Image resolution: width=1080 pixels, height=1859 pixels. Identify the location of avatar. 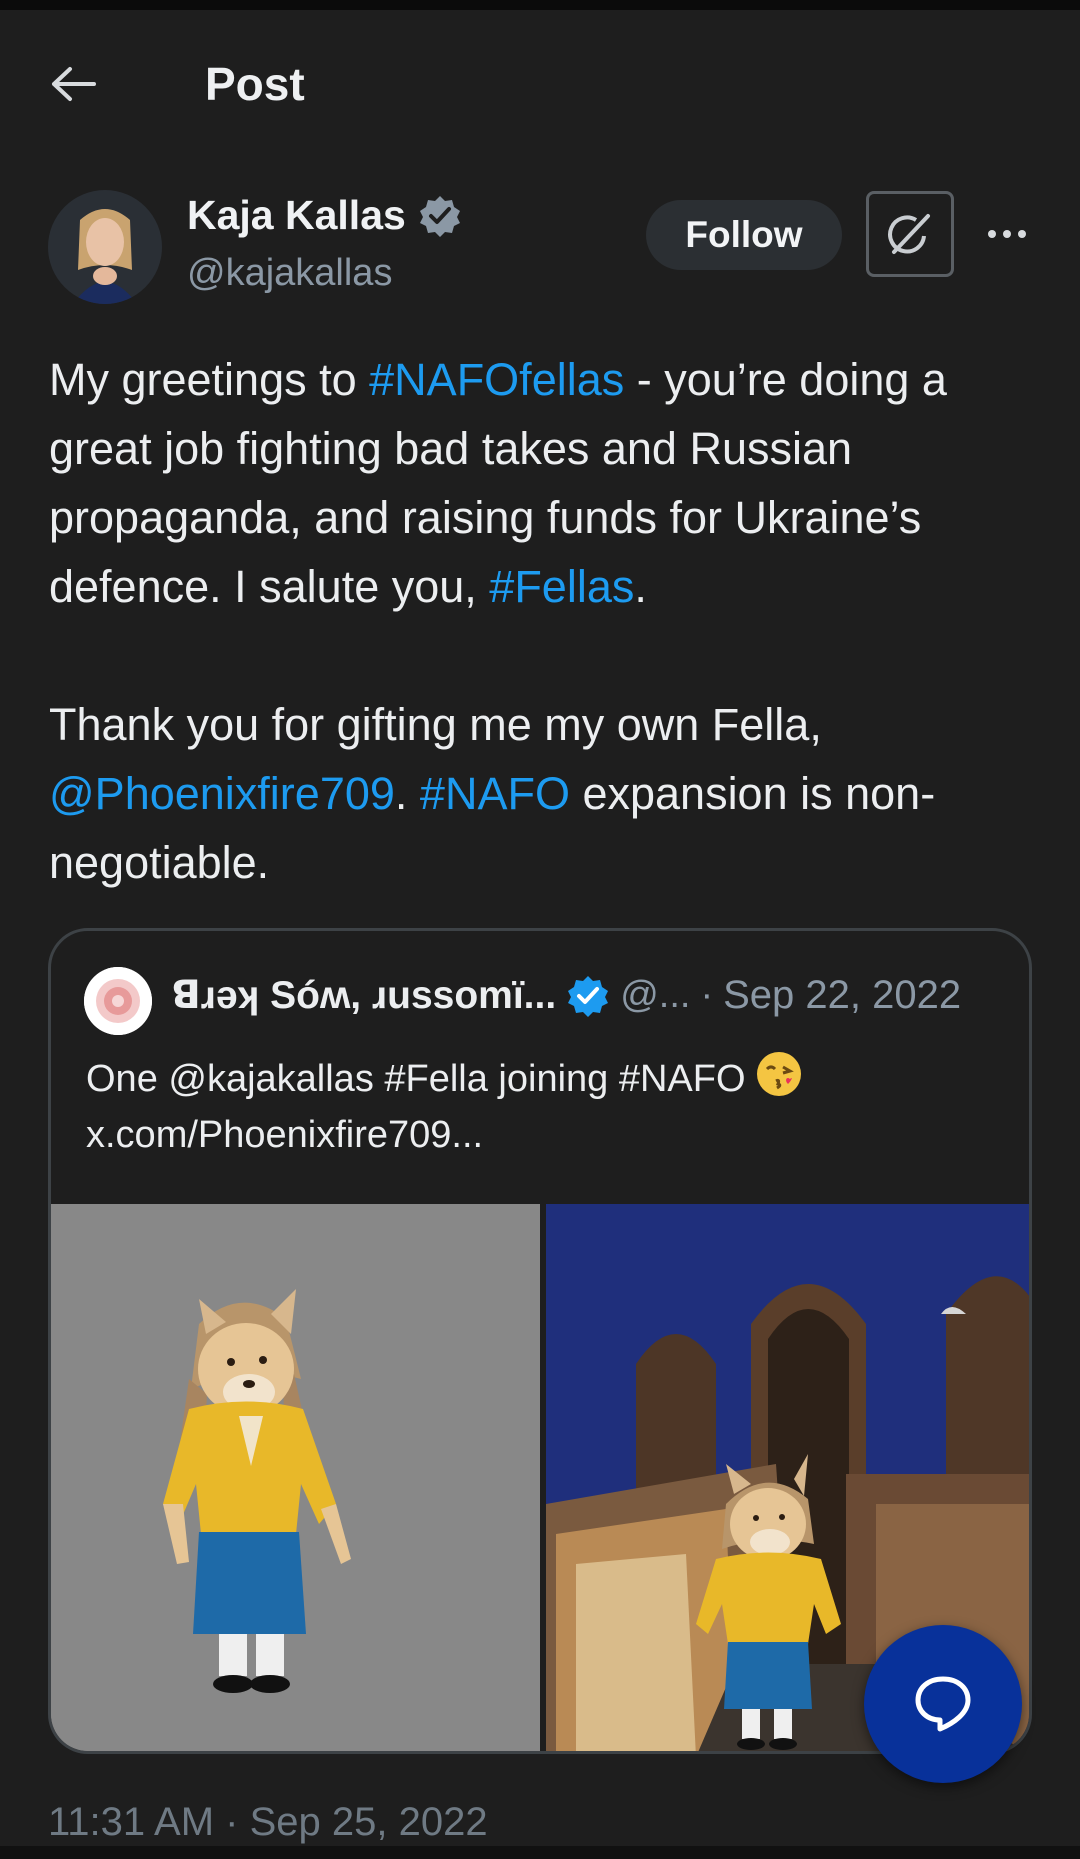
(105, 247).